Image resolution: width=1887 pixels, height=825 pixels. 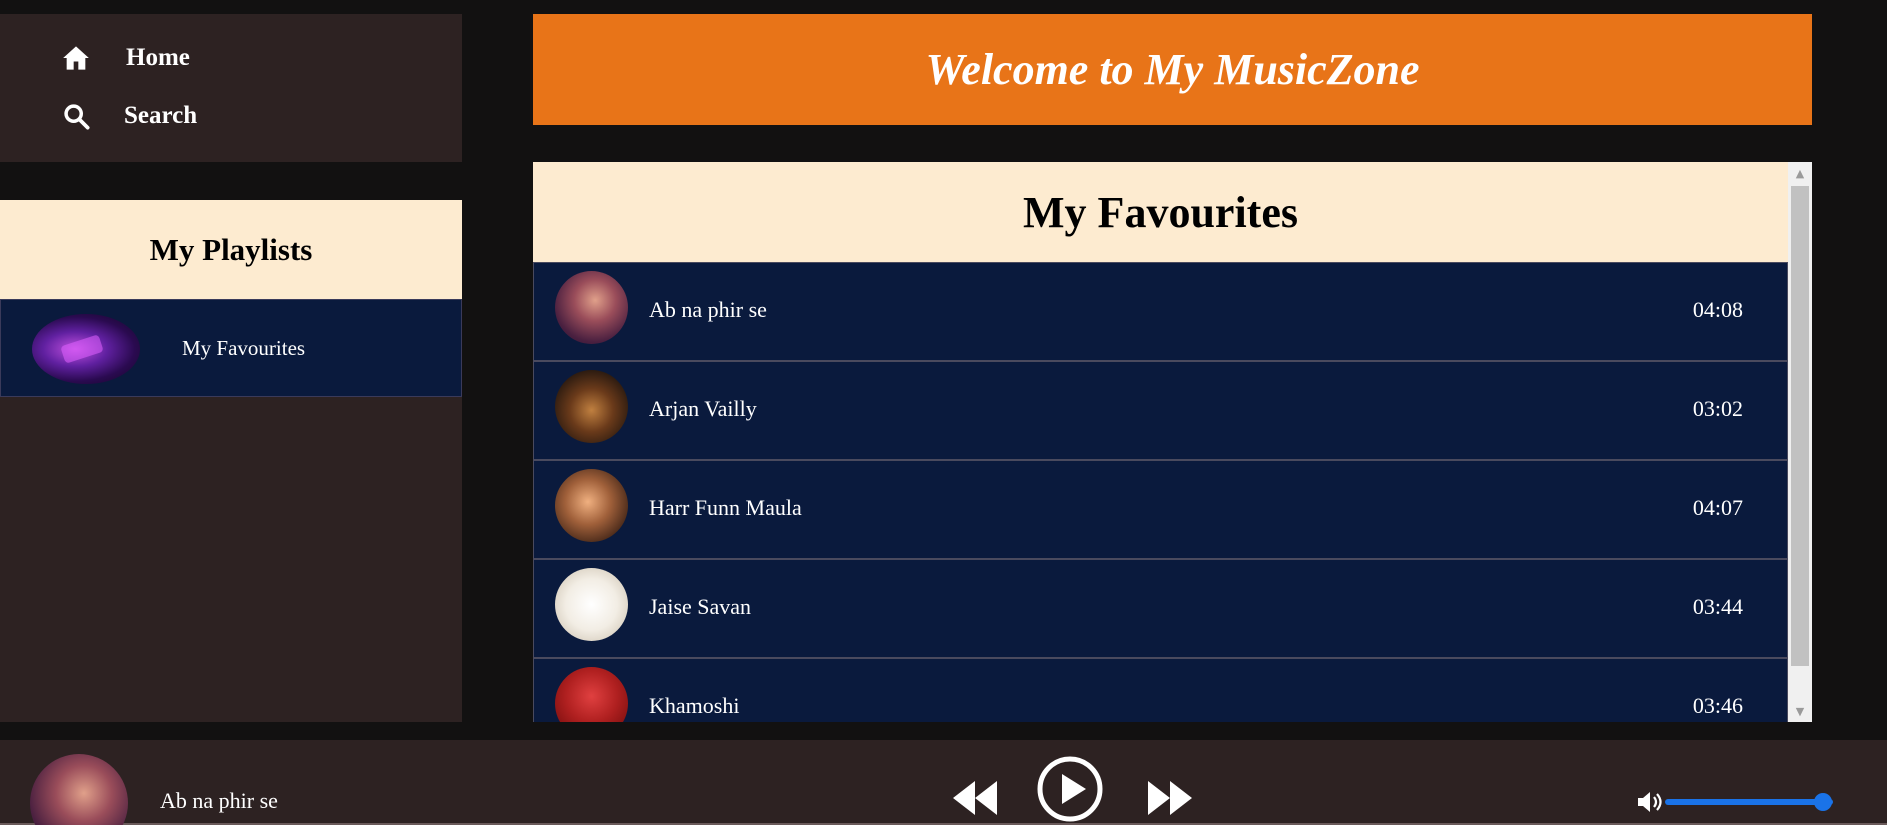 What do you see at coordinates (1650, 804) in the screenshot?
I see `volume-icon` at bounding box center [1650, 804].